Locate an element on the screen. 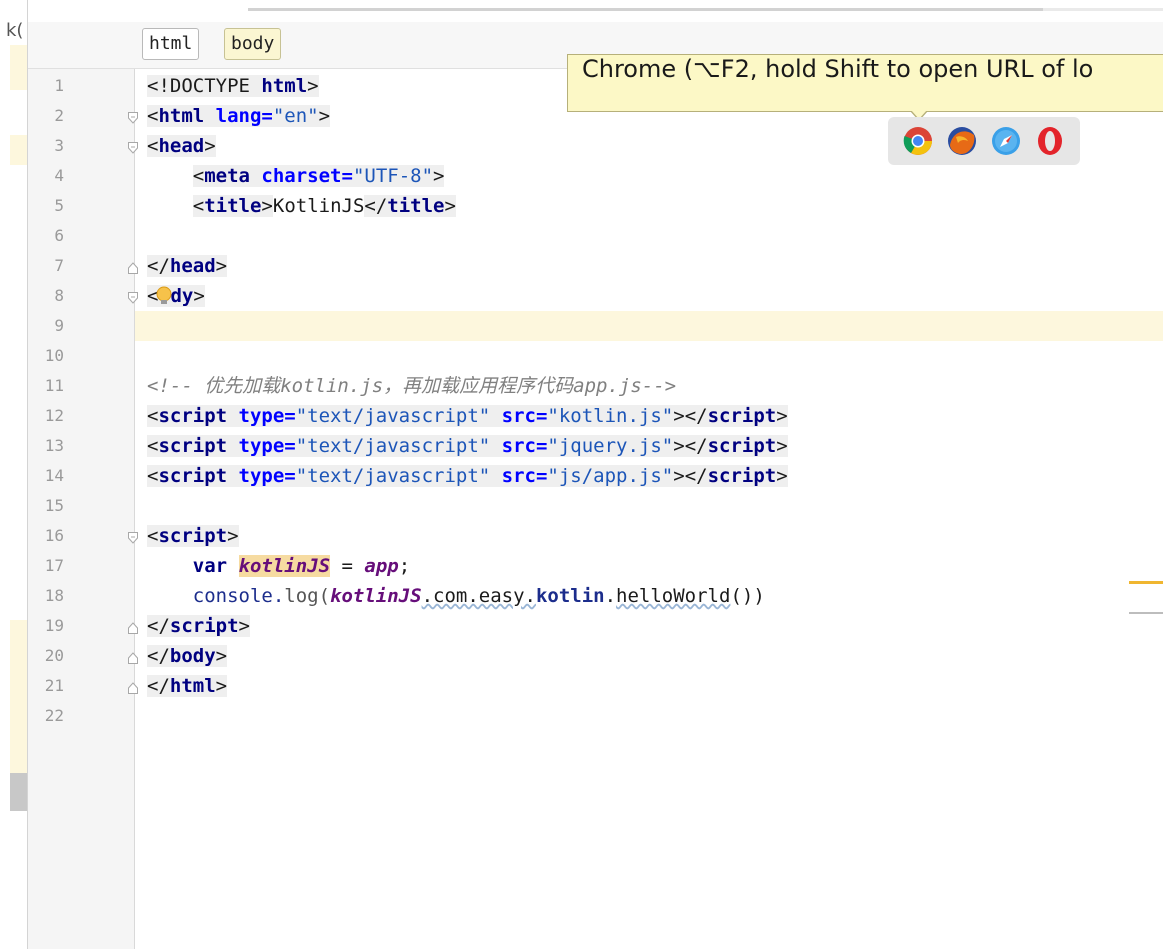  code-line: </body> is located at coordinates (649, 656).